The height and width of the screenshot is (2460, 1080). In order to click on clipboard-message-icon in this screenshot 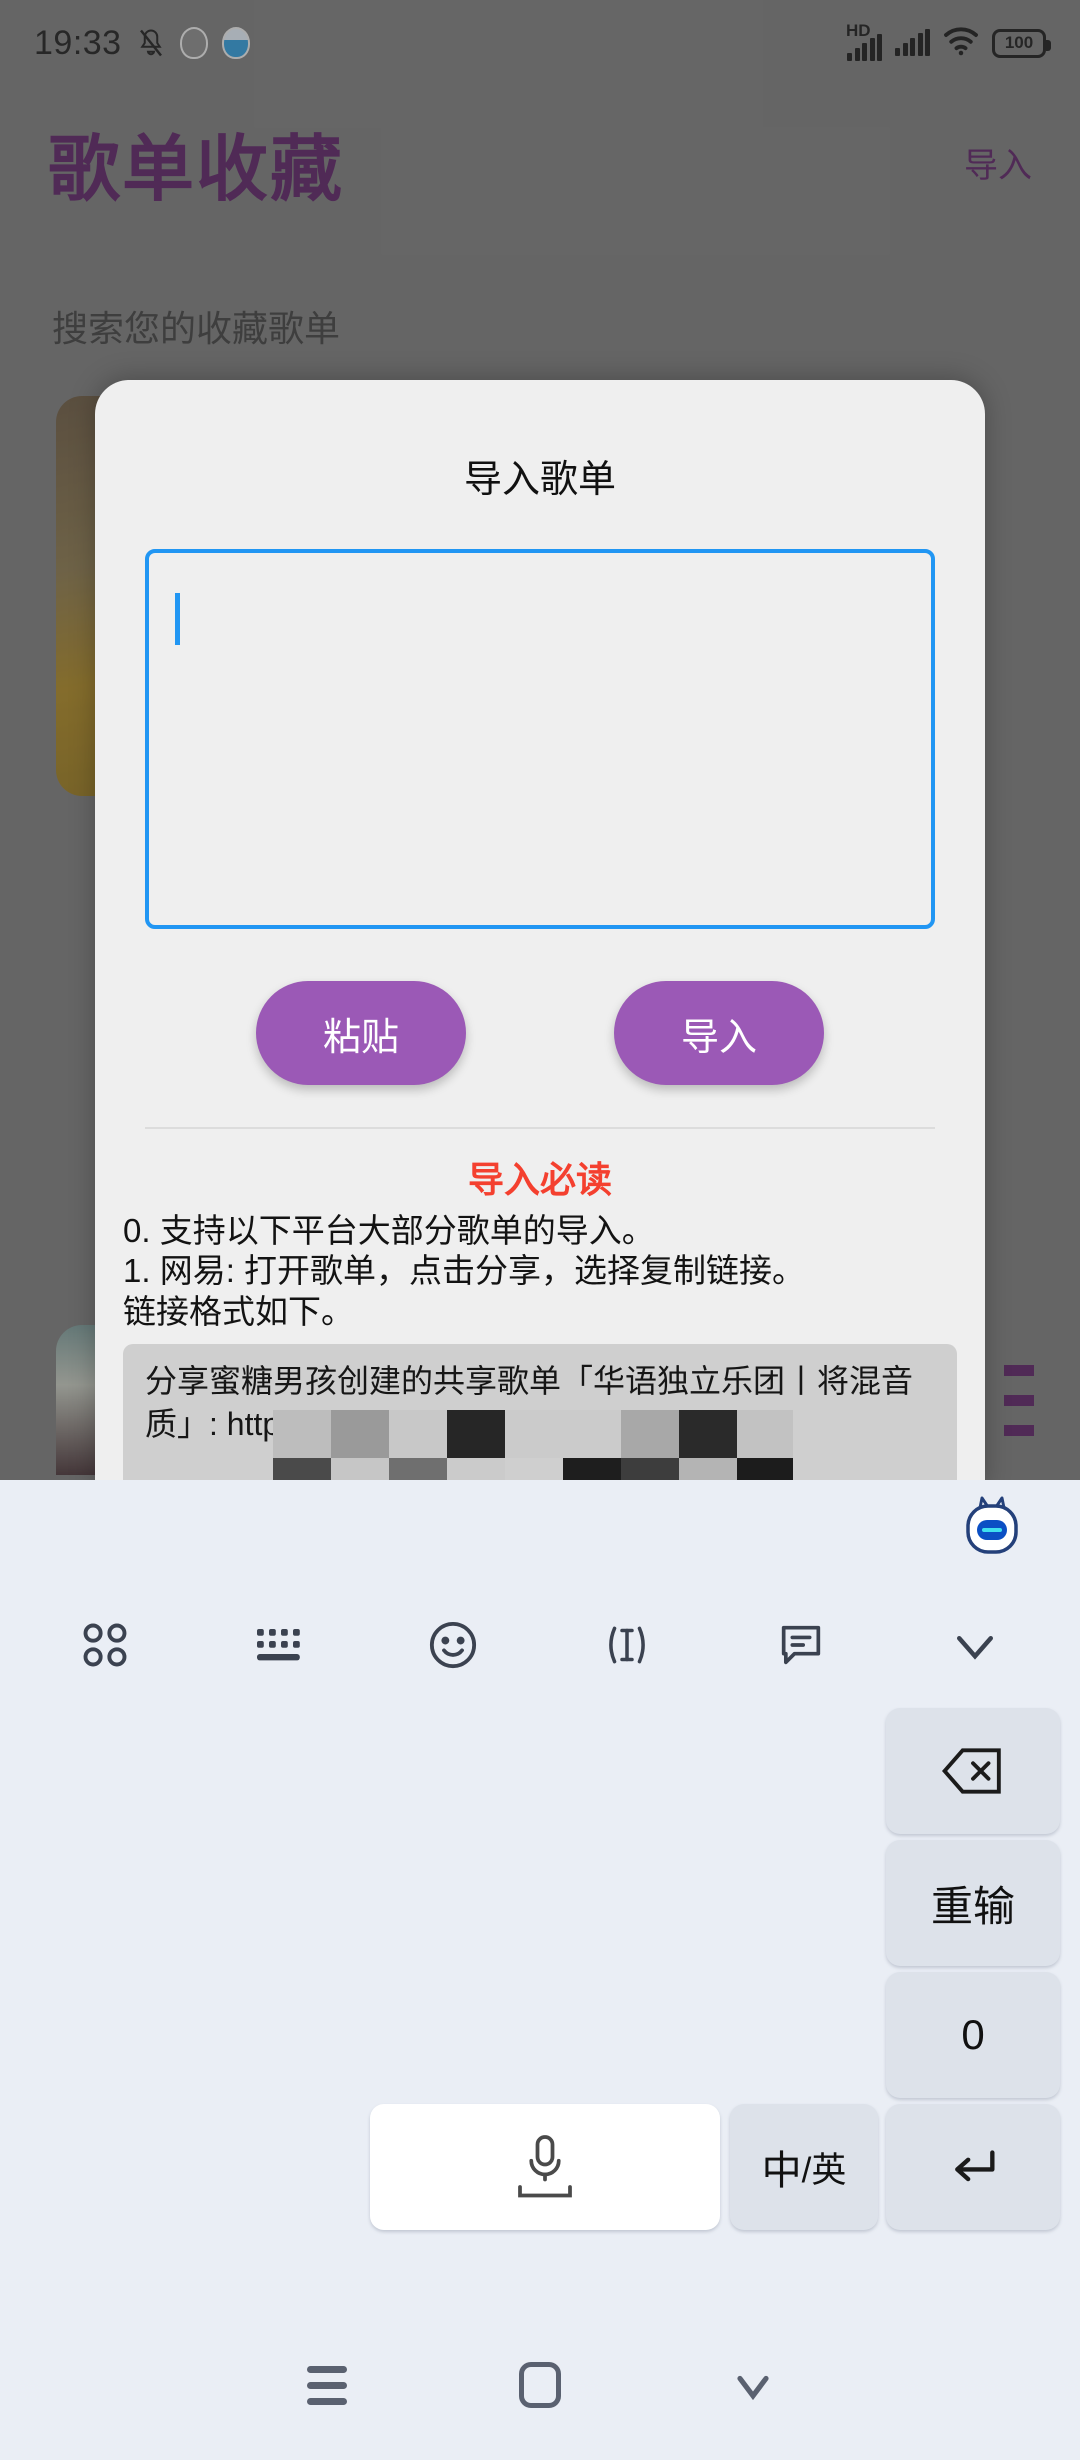, I will do `click(801, 1645)`.